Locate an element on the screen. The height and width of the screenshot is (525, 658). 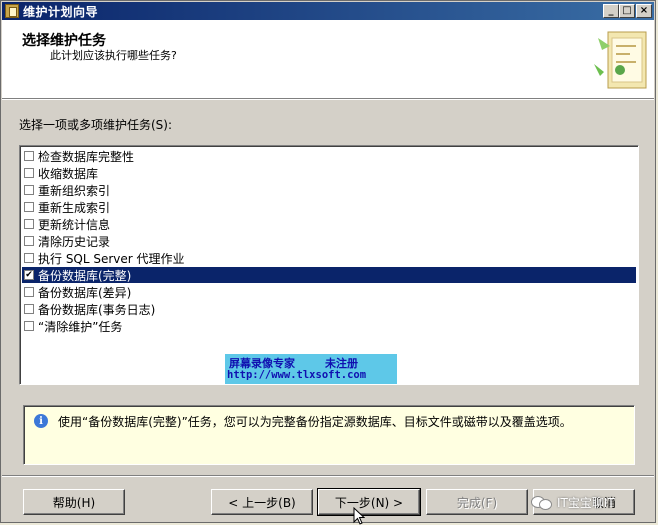
task-item-update-statistics: 更新统计信息 is located at coordinates (329, 224).